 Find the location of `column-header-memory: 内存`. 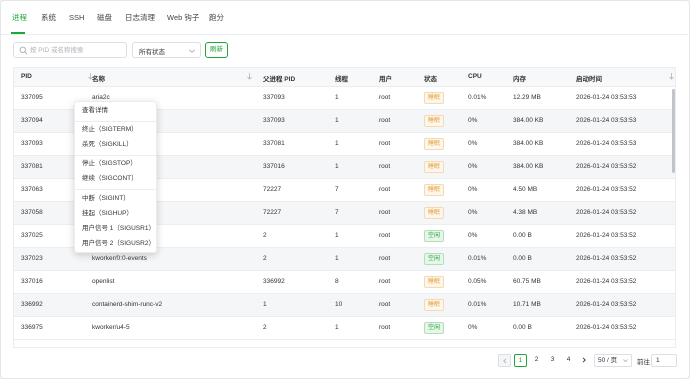

column-header-memory: 内存 is located at coordinates (519, 78).